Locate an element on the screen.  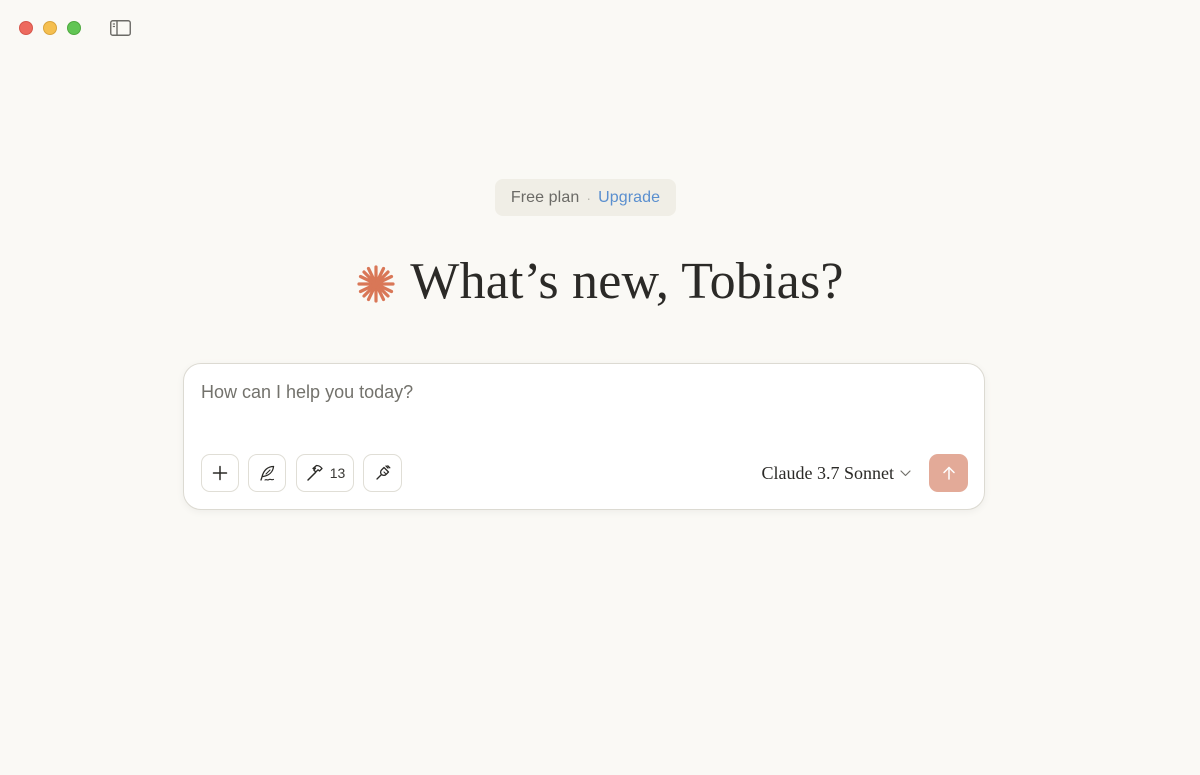
close-window-button is located at coordinates (26, 28).